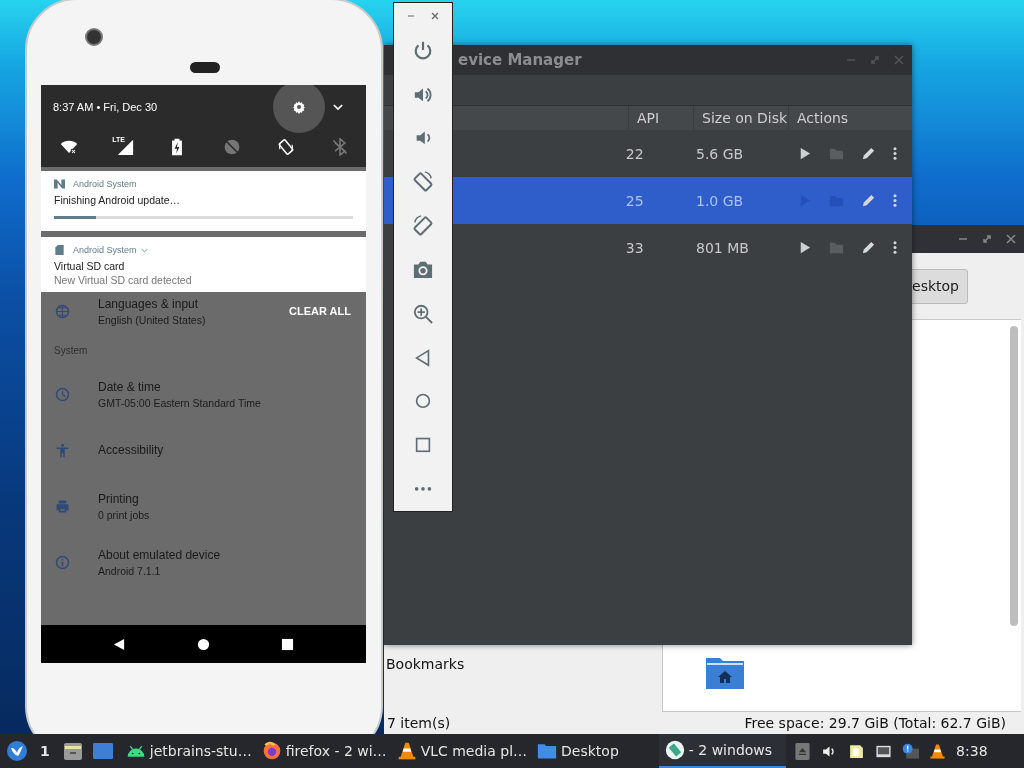 The height and width of the screenshot is (768, 1024). Describe the element at coordinates (720, 200) in the screenshot. I see `size-cell-text: 1.0 GB` at that location.